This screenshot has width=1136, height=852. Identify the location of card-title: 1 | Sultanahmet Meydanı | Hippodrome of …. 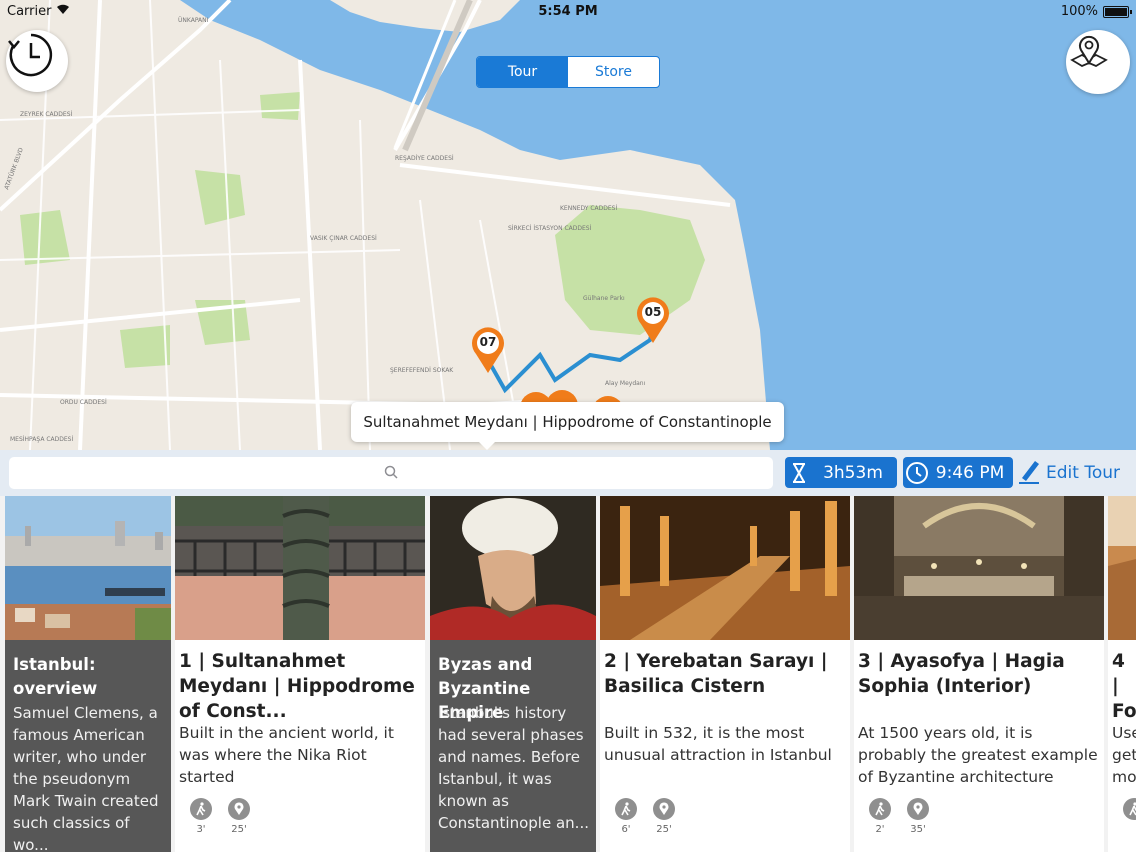
(297, 686).